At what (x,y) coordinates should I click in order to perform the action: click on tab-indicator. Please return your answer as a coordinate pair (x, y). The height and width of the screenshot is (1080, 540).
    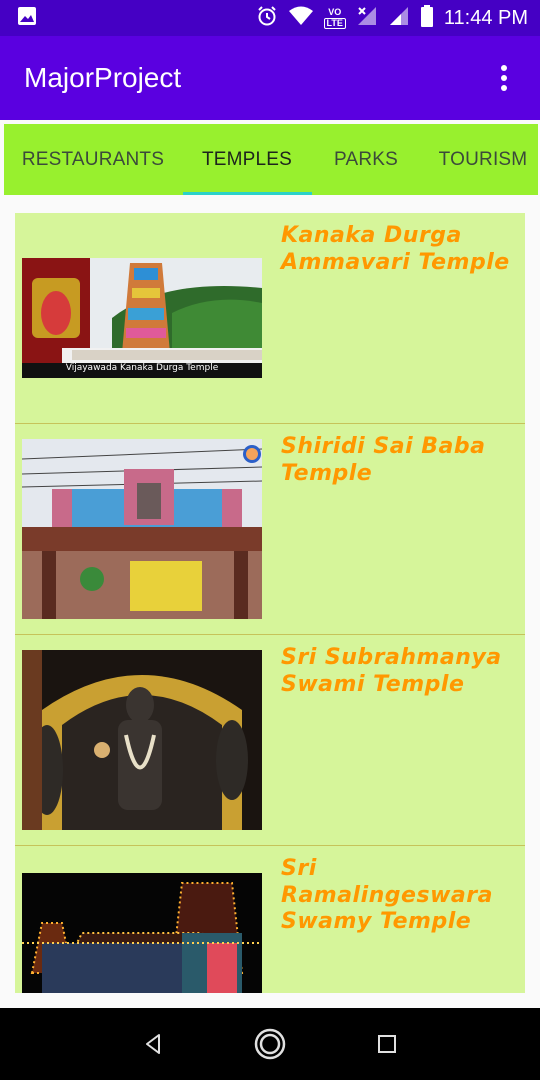
    Looking at the image, I should click on (247, 193).